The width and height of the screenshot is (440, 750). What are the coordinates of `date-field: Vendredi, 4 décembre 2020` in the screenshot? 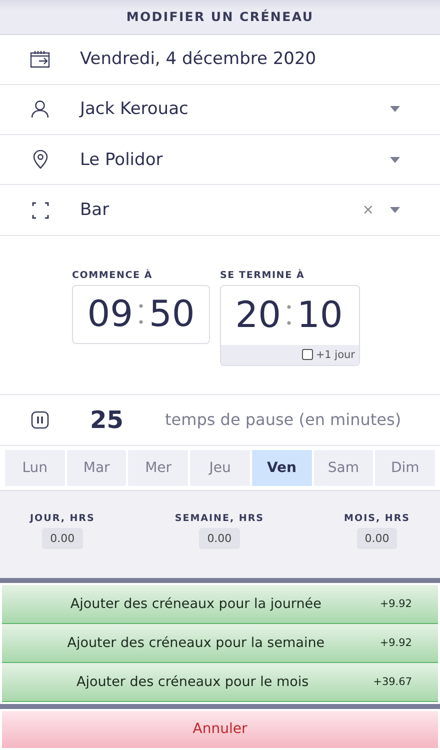 It's located at (198, 59).